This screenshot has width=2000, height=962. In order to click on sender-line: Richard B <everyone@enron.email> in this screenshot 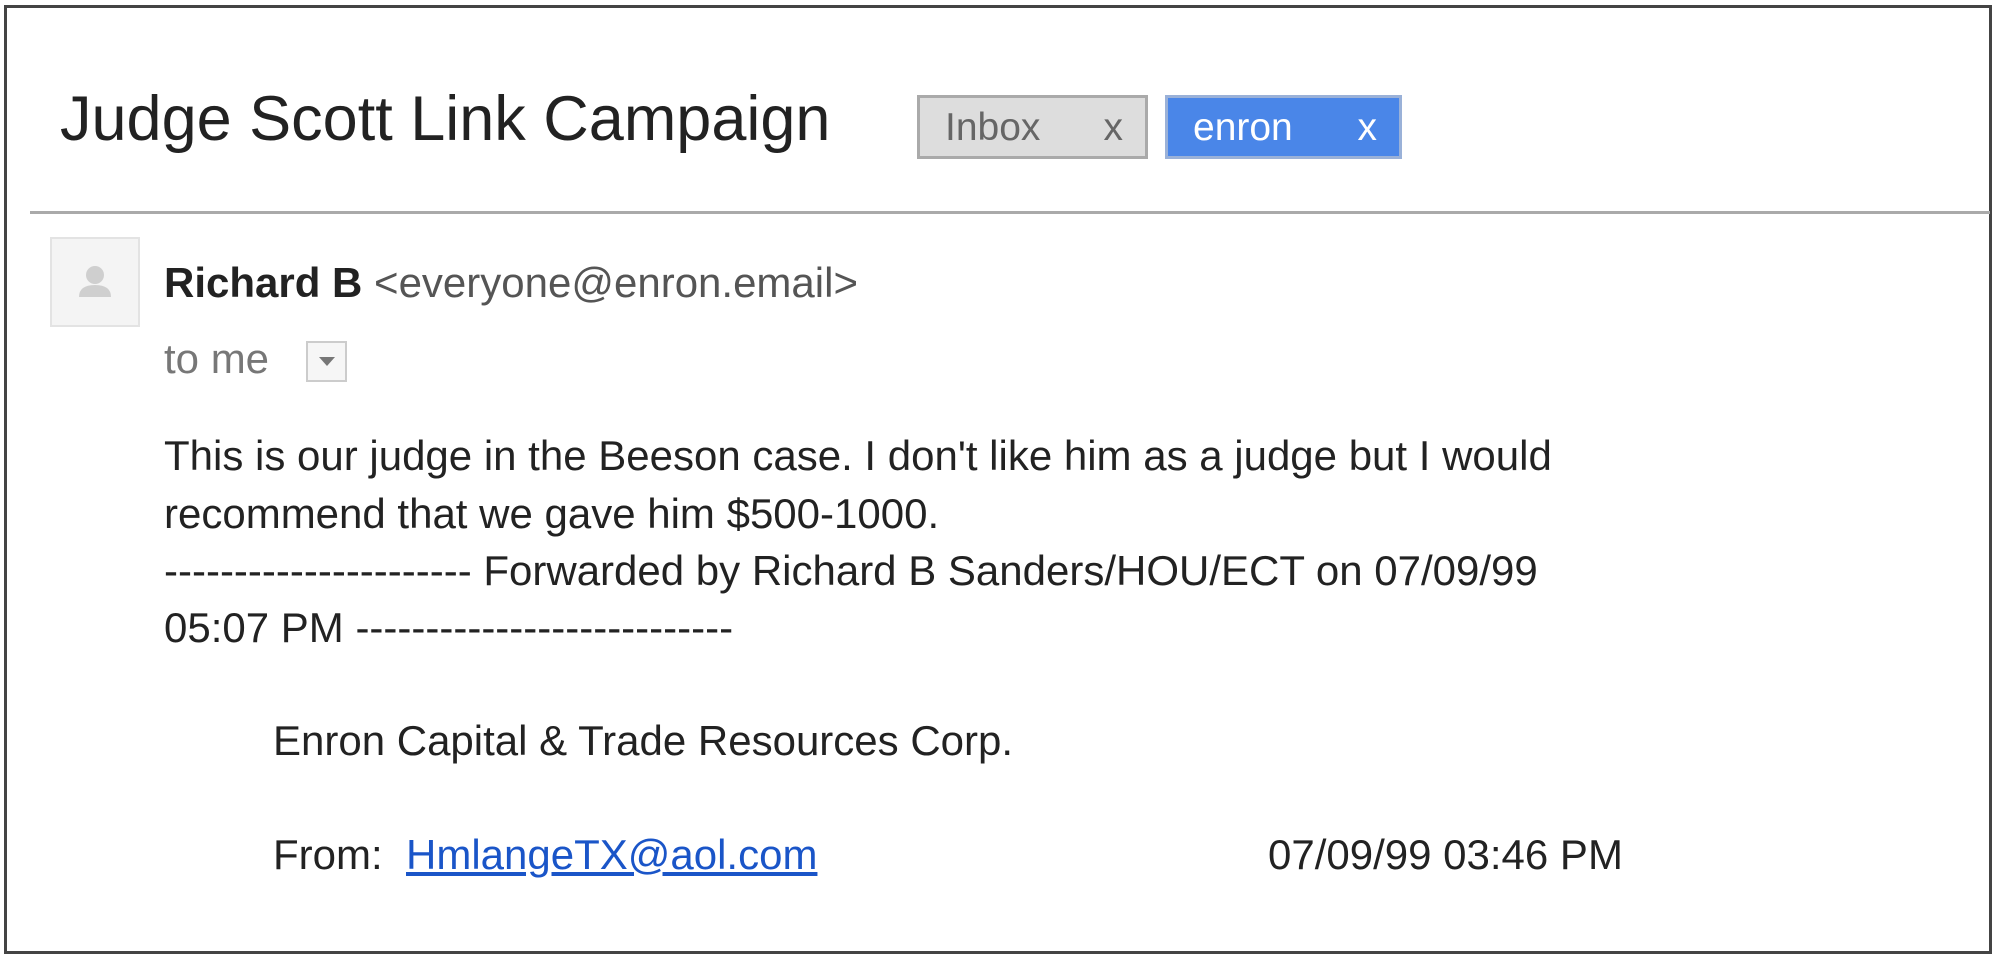, I will do `click(511, 283)`.